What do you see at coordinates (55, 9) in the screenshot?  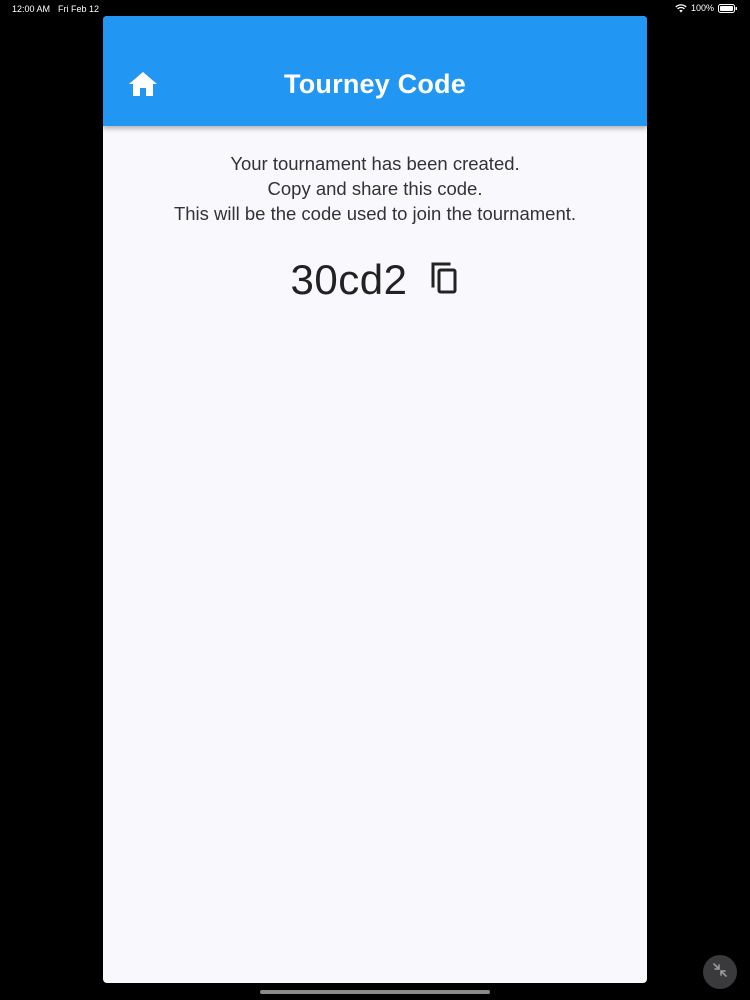 I see `status-left: 12:00 AM Fri Feb 12` at bounding box center [55, 9].